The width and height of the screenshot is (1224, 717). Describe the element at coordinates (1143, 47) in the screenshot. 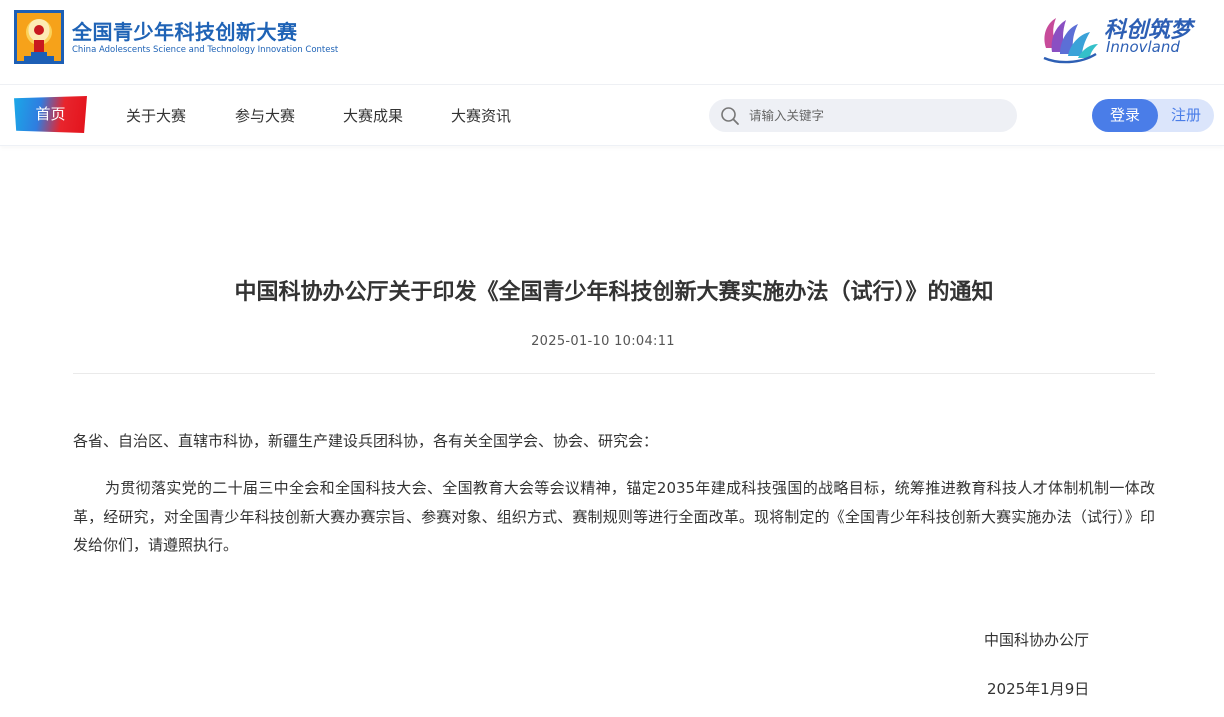

I see `innovland-brand-english: Innovland` at that location.